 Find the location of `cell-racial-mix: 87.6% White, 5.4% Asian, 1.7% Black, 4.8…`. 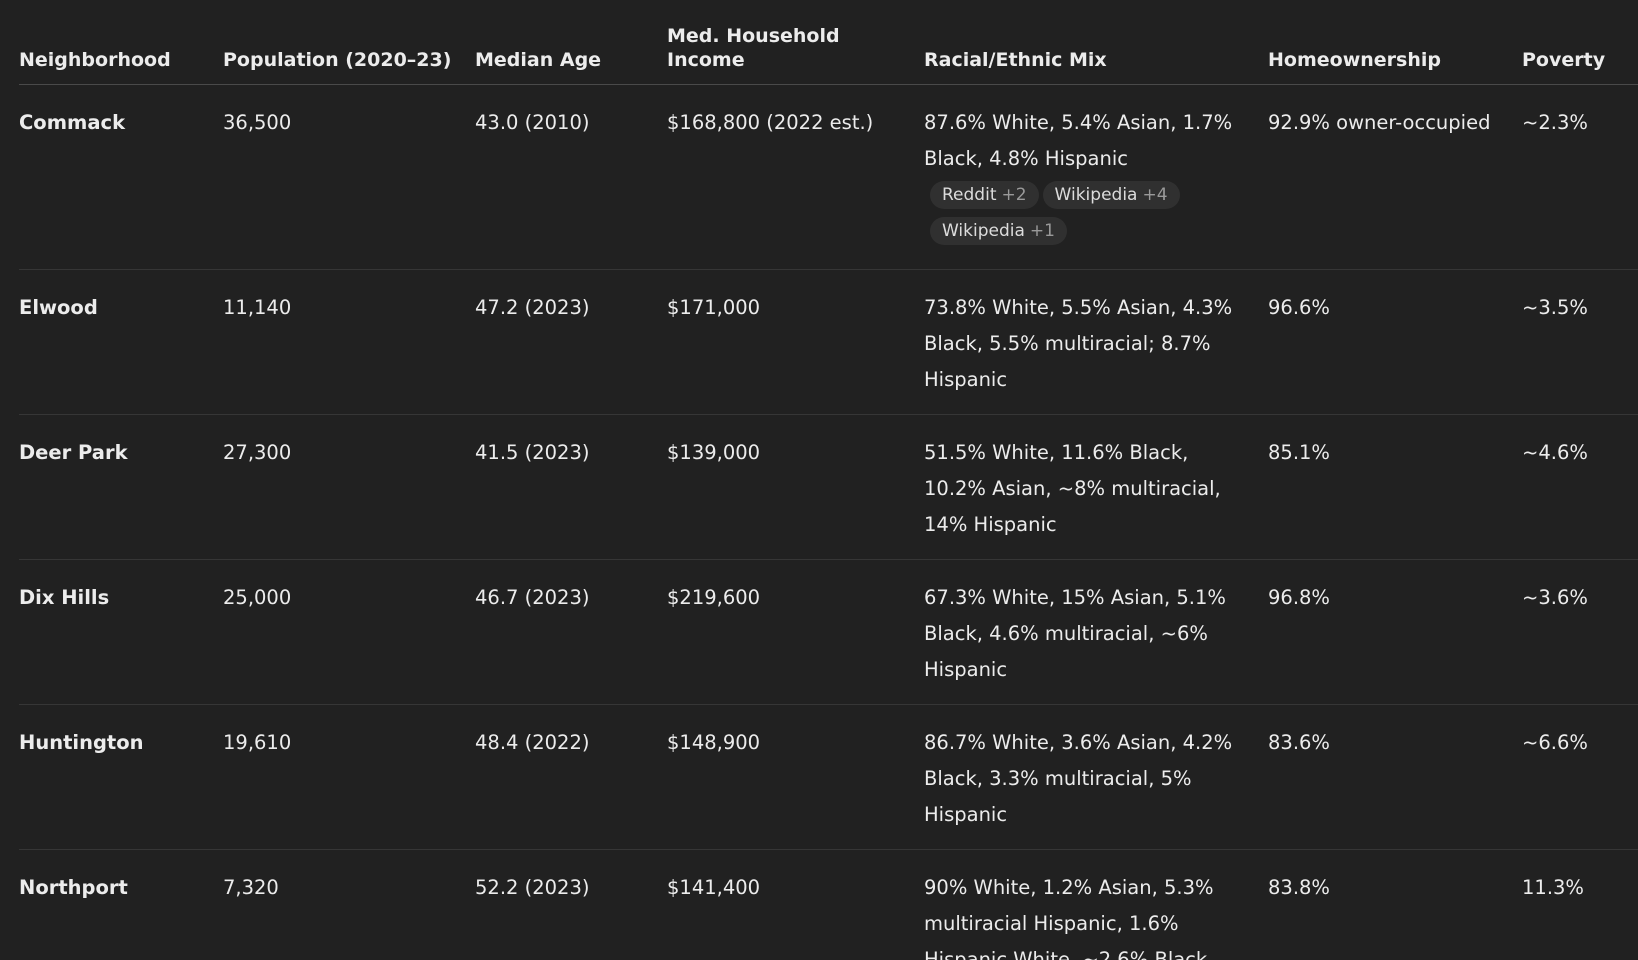

cell-racial-mix: 87.6% White, 5.4% Asian, 1.7% Black, 4.8… is located at coordinates (1096, 177).